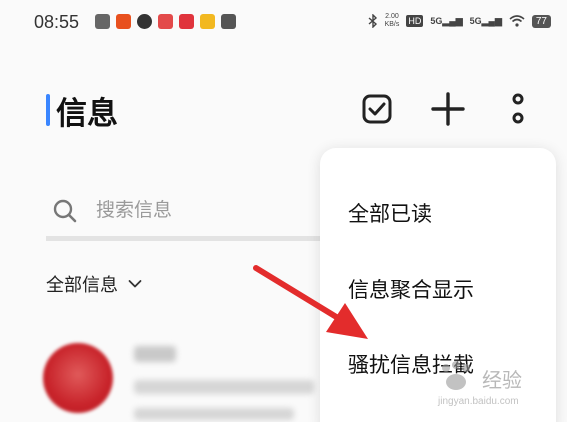 The image size is (567, 422). What do you see at coordinates (310, 302) in the screenshot?
I see `annotation-arrow-icon` at bounding box center [310, 302].